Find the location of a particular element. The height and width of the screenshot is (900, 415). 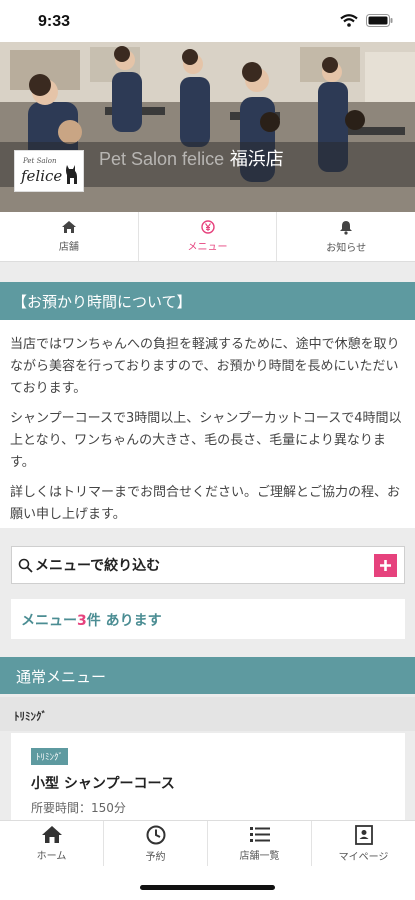

tab-menu: メニュー is located at coordinates (208, 236).